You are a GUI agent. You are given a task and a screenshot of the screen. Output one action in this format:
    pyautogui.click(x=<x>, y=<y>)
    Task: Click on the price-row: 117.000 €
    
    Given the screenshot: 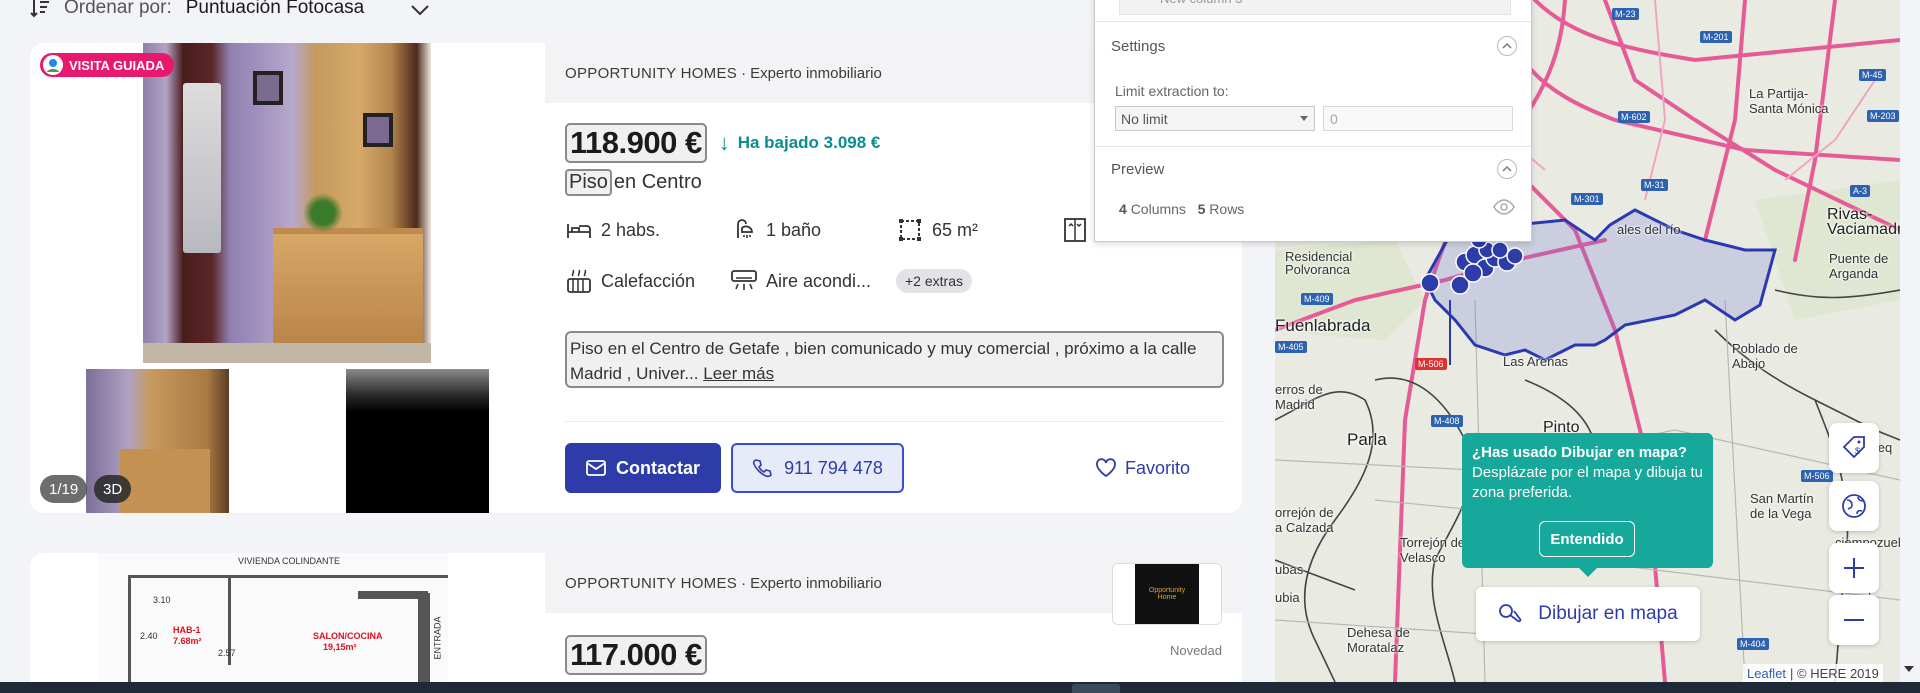 What is the action you would take?
    pyautogui.click(x=636, y=655)
    